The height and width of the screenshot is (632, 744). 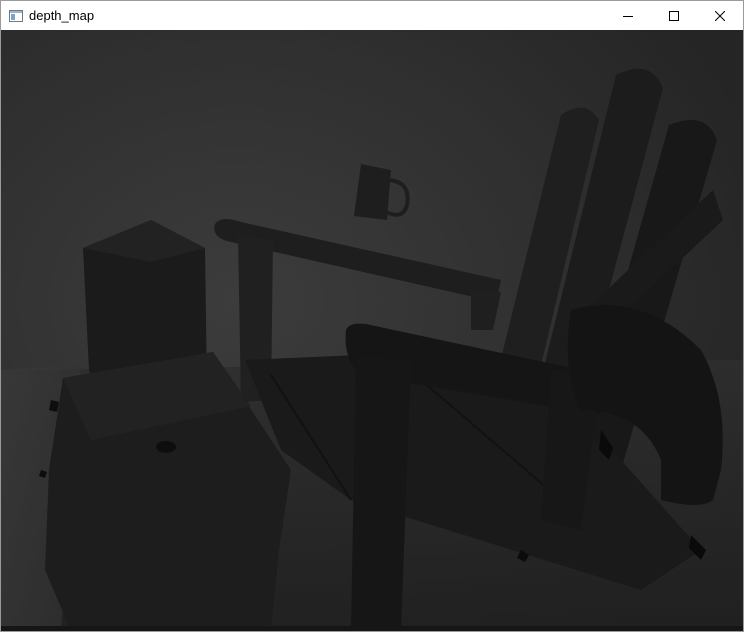 I want to click on bottom-edge, so click(x=372, y=628).